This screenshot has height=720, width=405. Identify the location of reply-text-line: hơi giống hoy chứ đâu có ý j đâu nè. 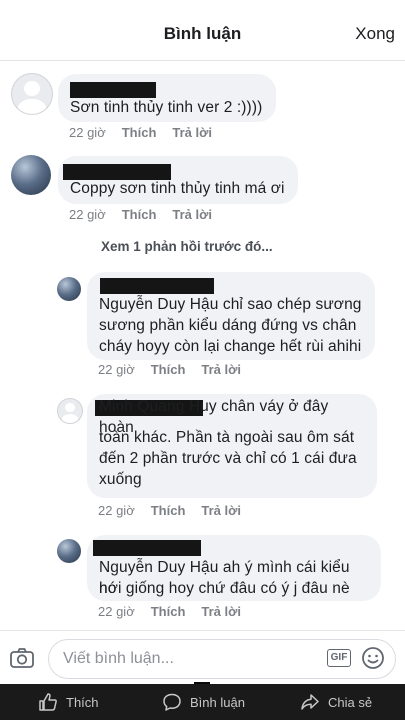
(224, 588).